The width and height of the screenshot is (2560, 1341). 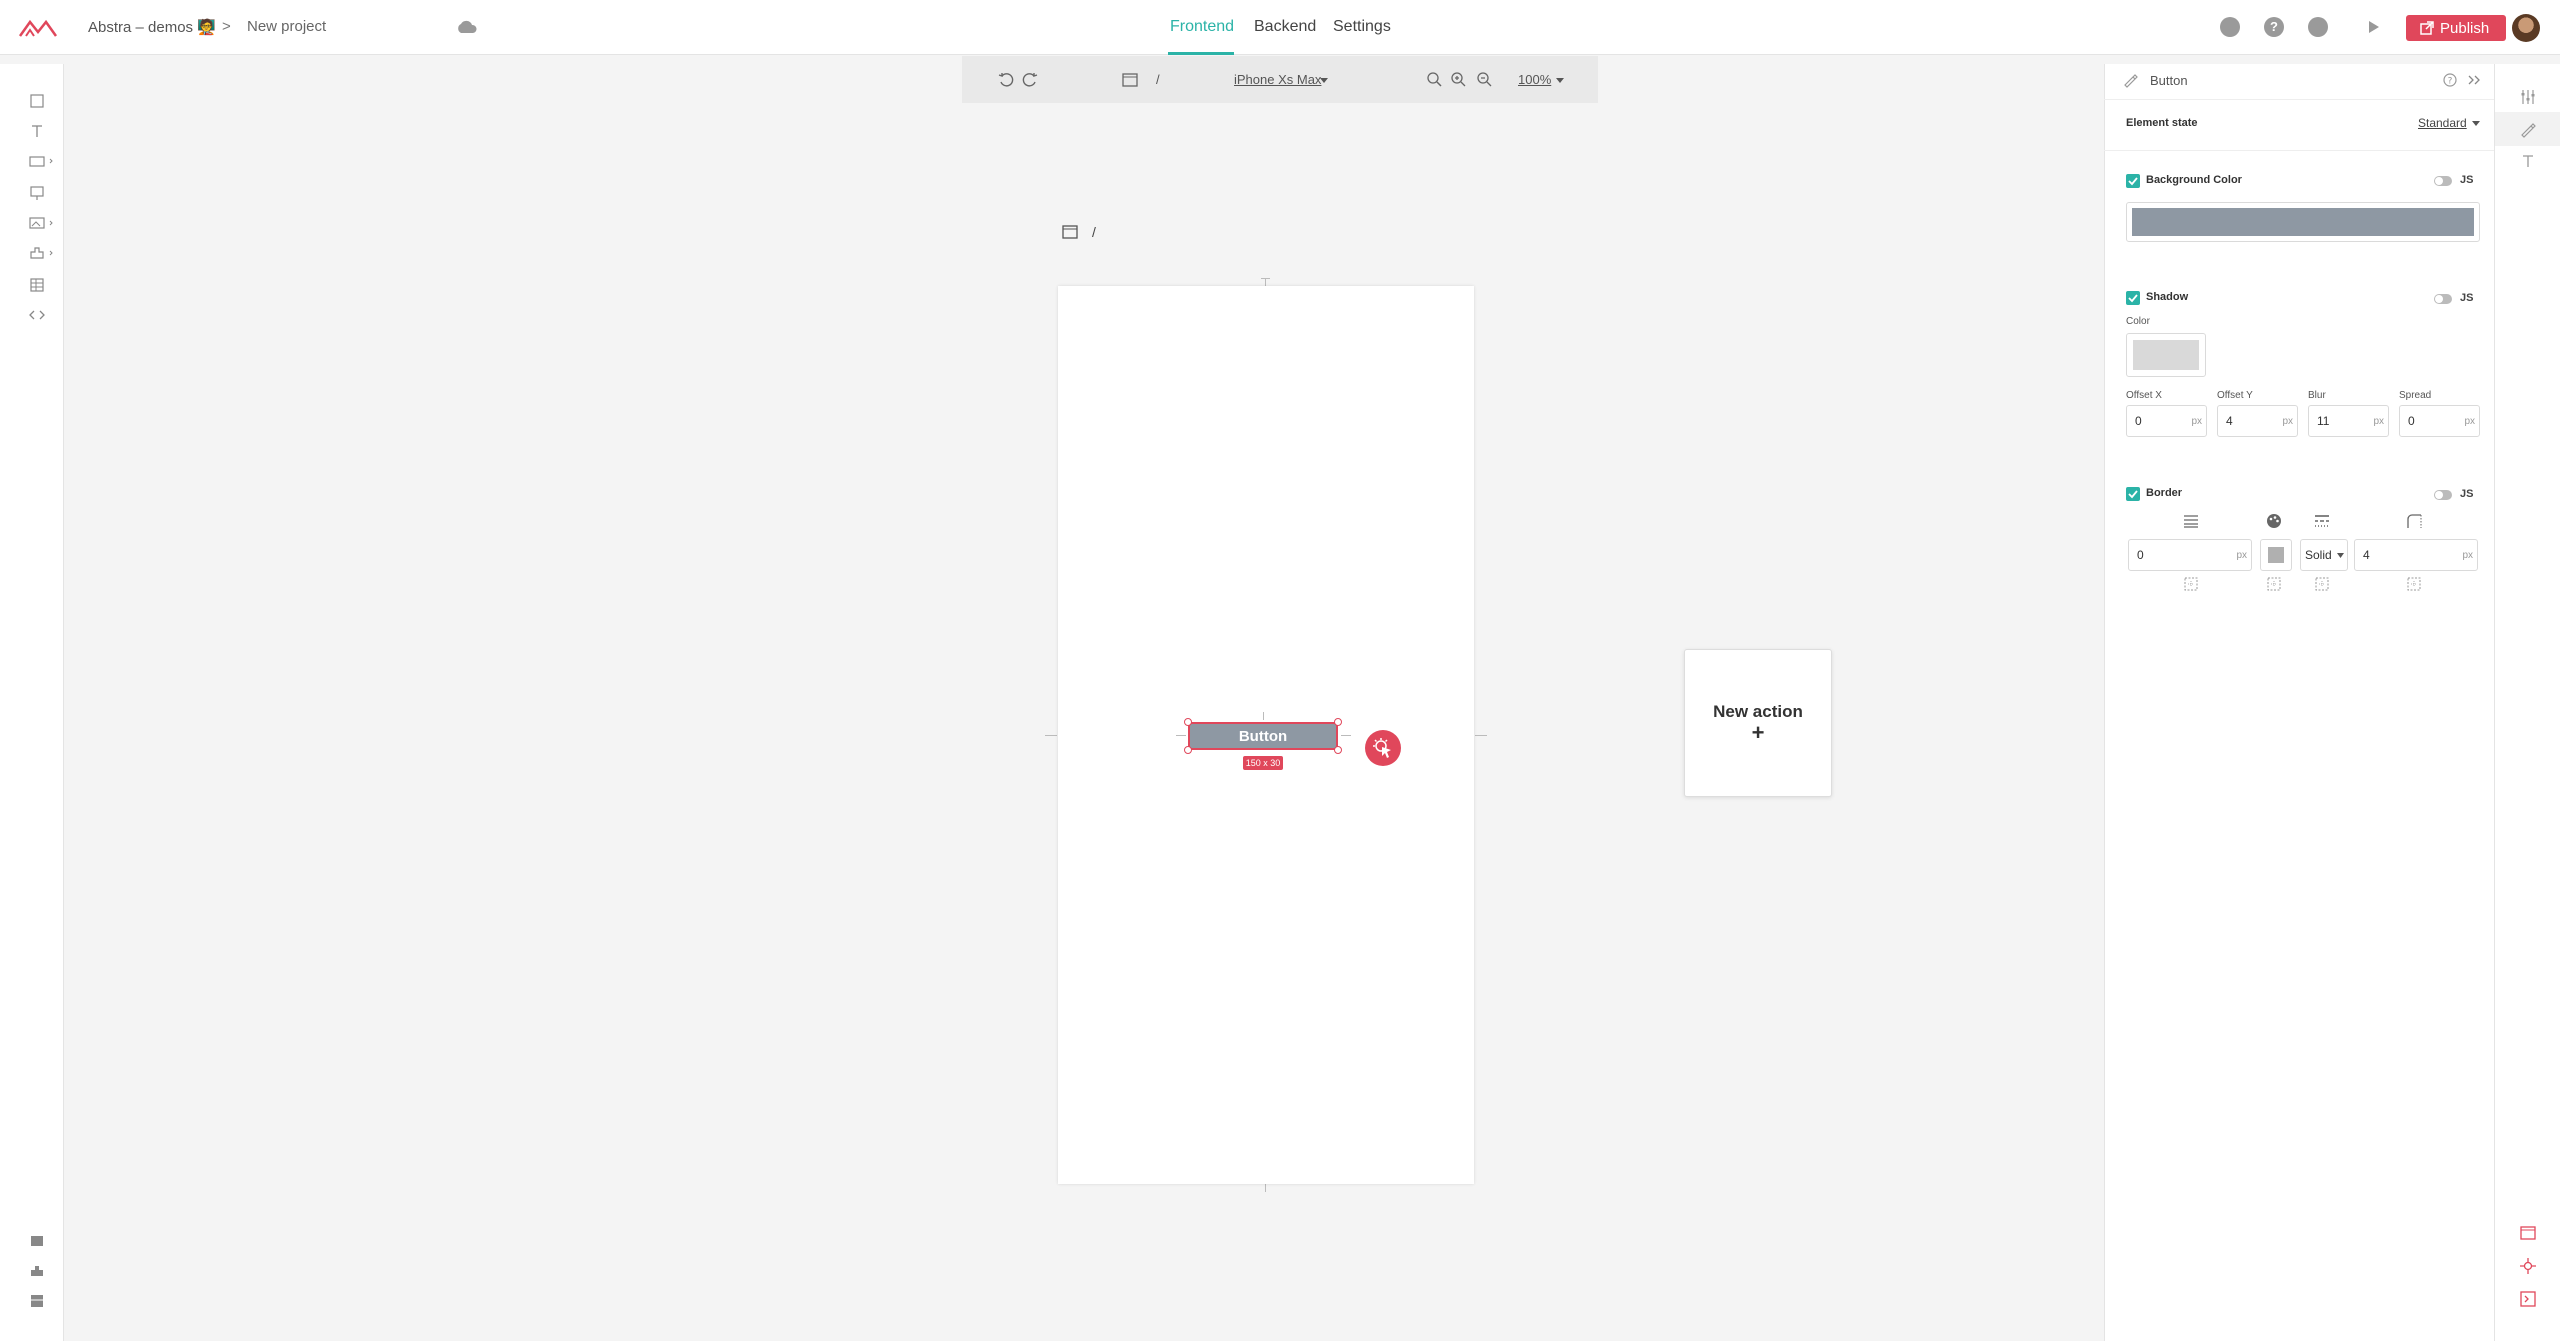 What do you see at coordinates (37, 1301) in the screenshot?
I see `layers-icon` at bounding box center [37, 1301].